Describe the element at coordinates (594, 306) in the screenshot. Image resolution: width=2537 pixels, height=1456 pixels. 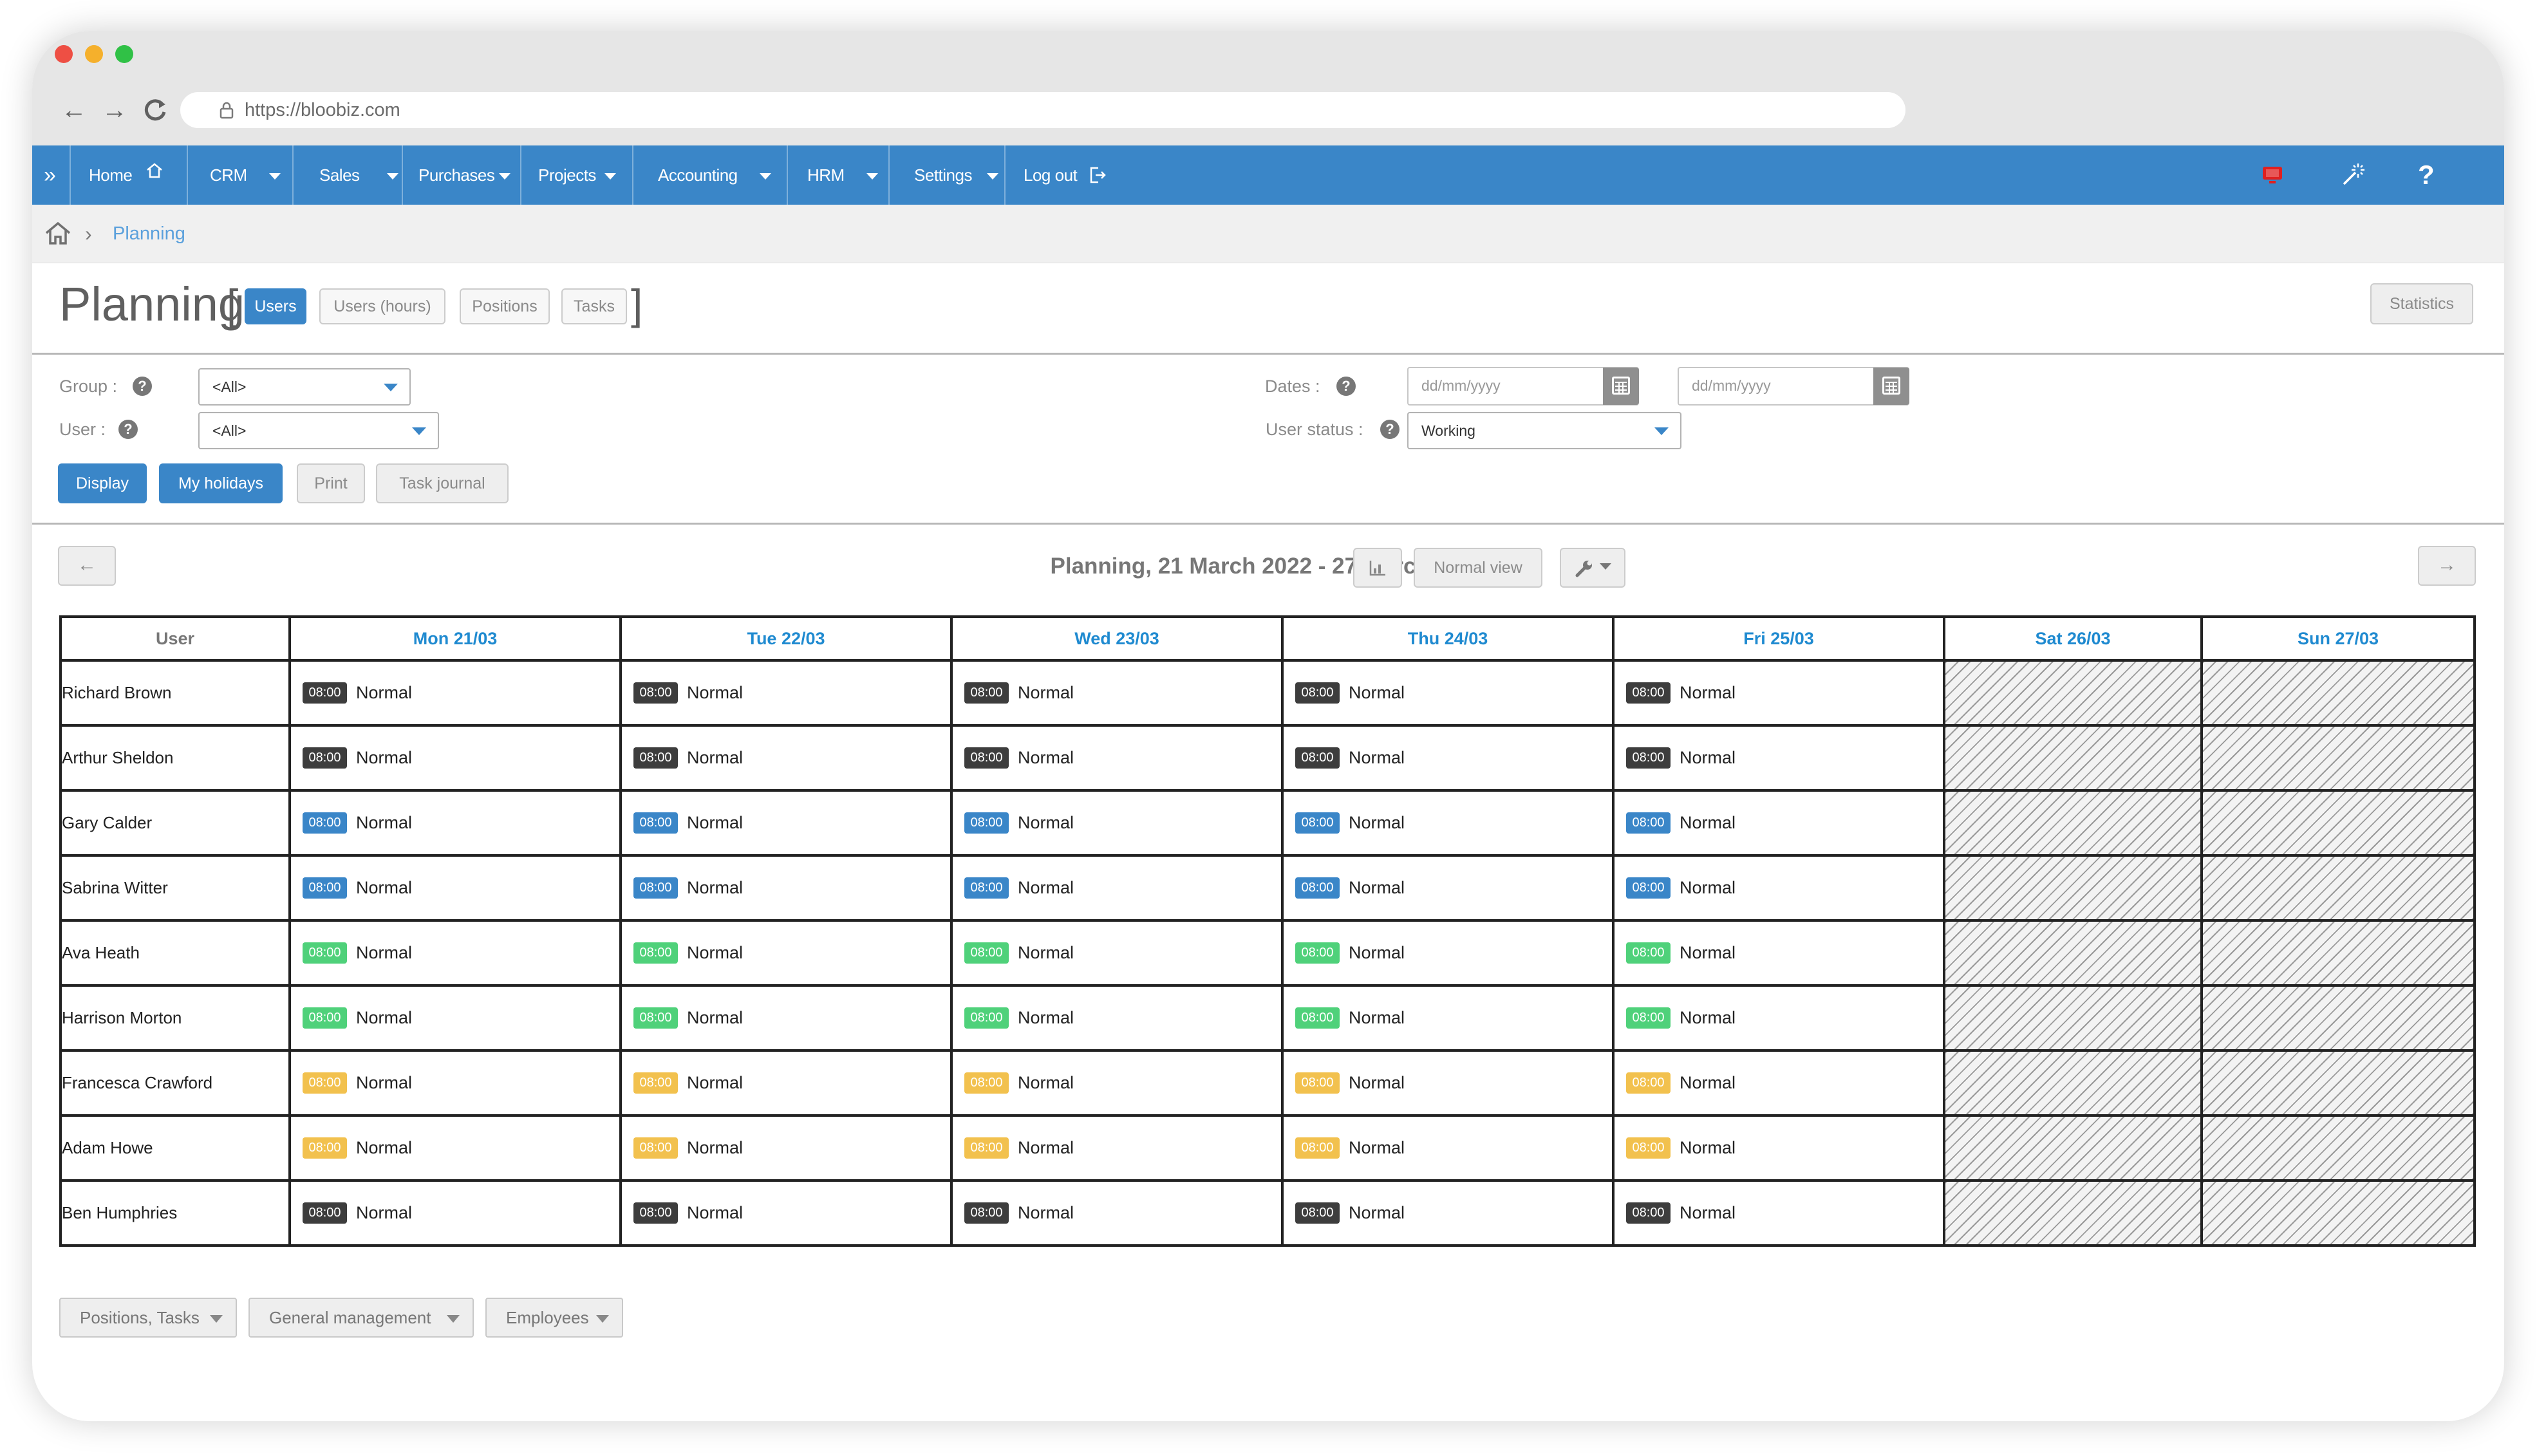
I see `tab-tasks: Tasks` at that location.